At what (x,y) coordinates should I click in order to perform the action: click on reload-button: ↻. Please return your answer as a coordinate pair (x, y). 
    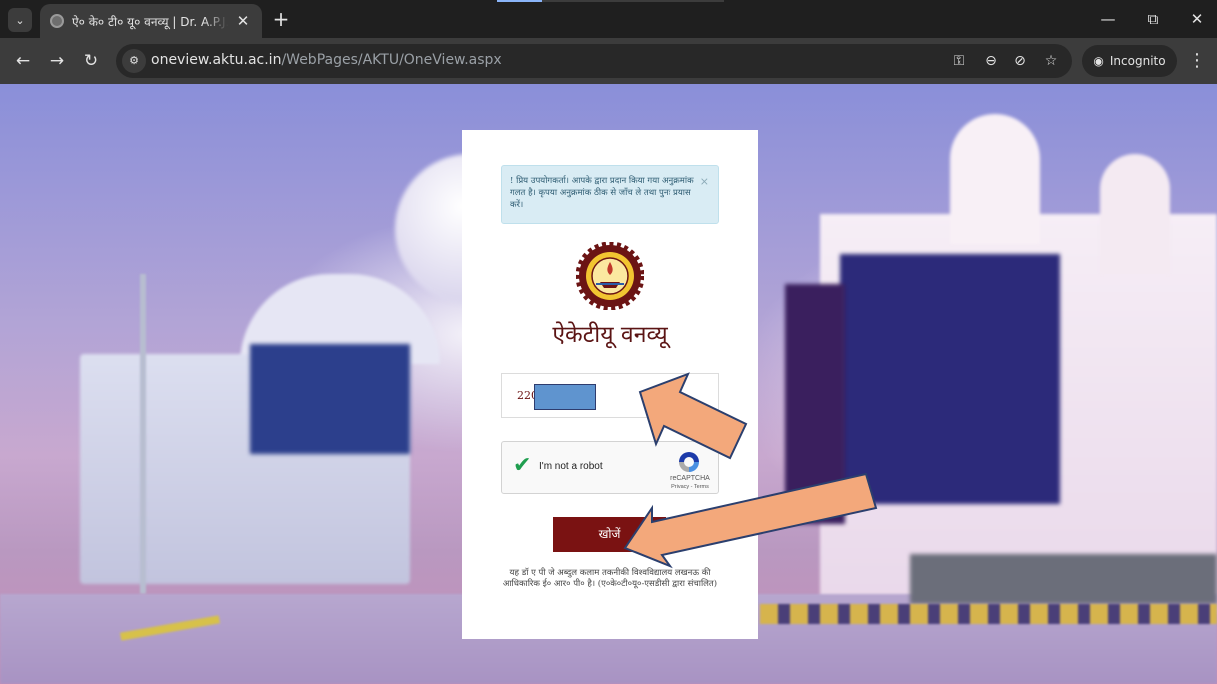
    Looking at the image, I should click on (91, 61).